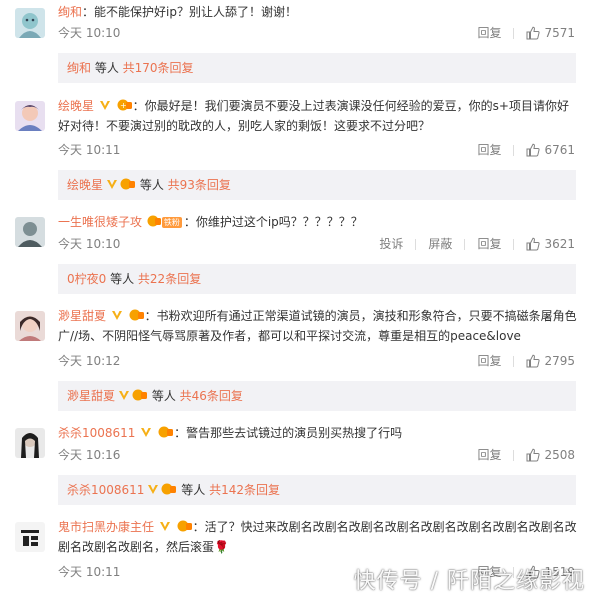 This screenshot has height=601, width=595. What do you see at coordinates (76, 106) in the screenshot?
I see `comment-username: 绘晚星` at bounding box center [76, 106].